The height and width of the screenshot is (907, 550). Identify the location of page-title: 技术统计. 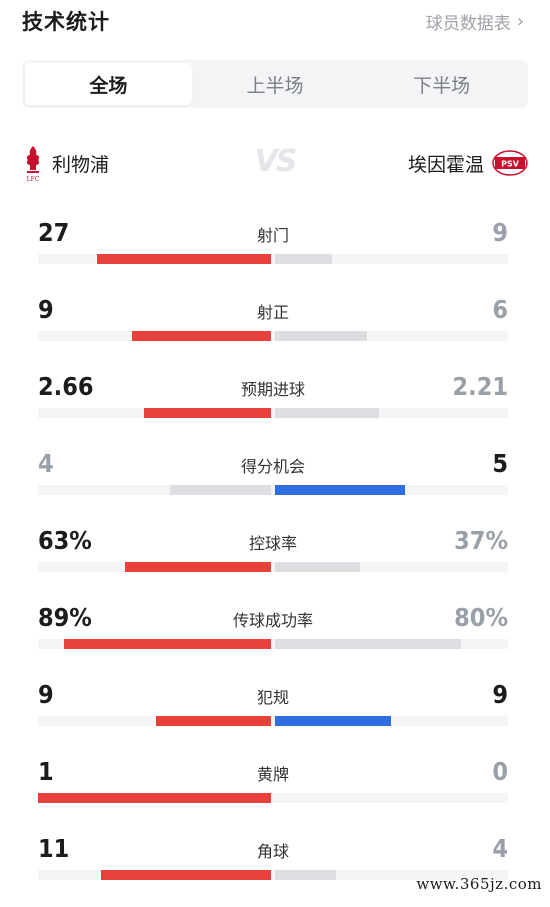
(66, 22).